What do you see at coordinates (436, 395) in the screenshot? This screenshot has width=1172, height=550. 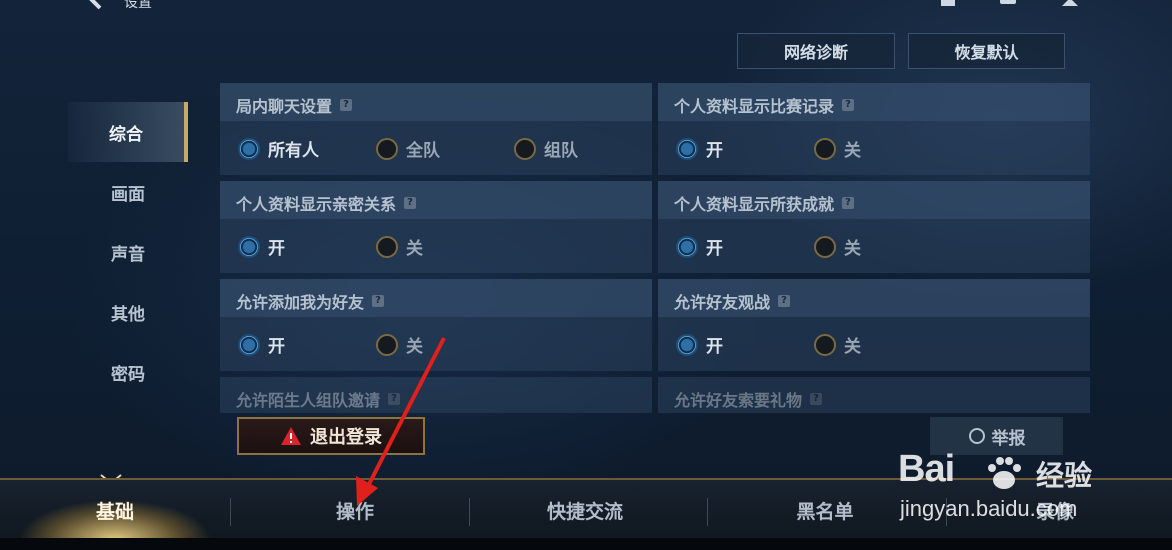 I see `allow-stranger-invite-panel: 允许陌生人组队邀请?` at bounding box center [436, 395].